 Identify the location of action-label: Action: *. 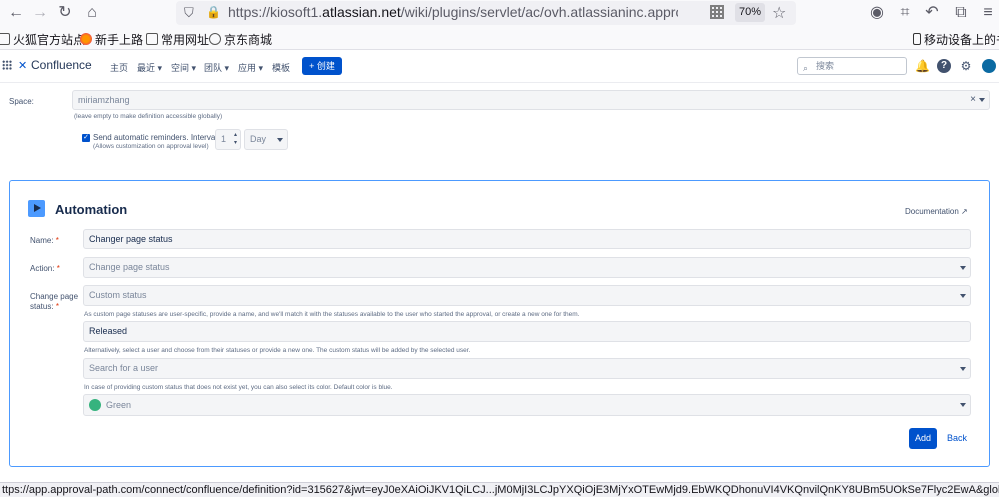
(45, 268).